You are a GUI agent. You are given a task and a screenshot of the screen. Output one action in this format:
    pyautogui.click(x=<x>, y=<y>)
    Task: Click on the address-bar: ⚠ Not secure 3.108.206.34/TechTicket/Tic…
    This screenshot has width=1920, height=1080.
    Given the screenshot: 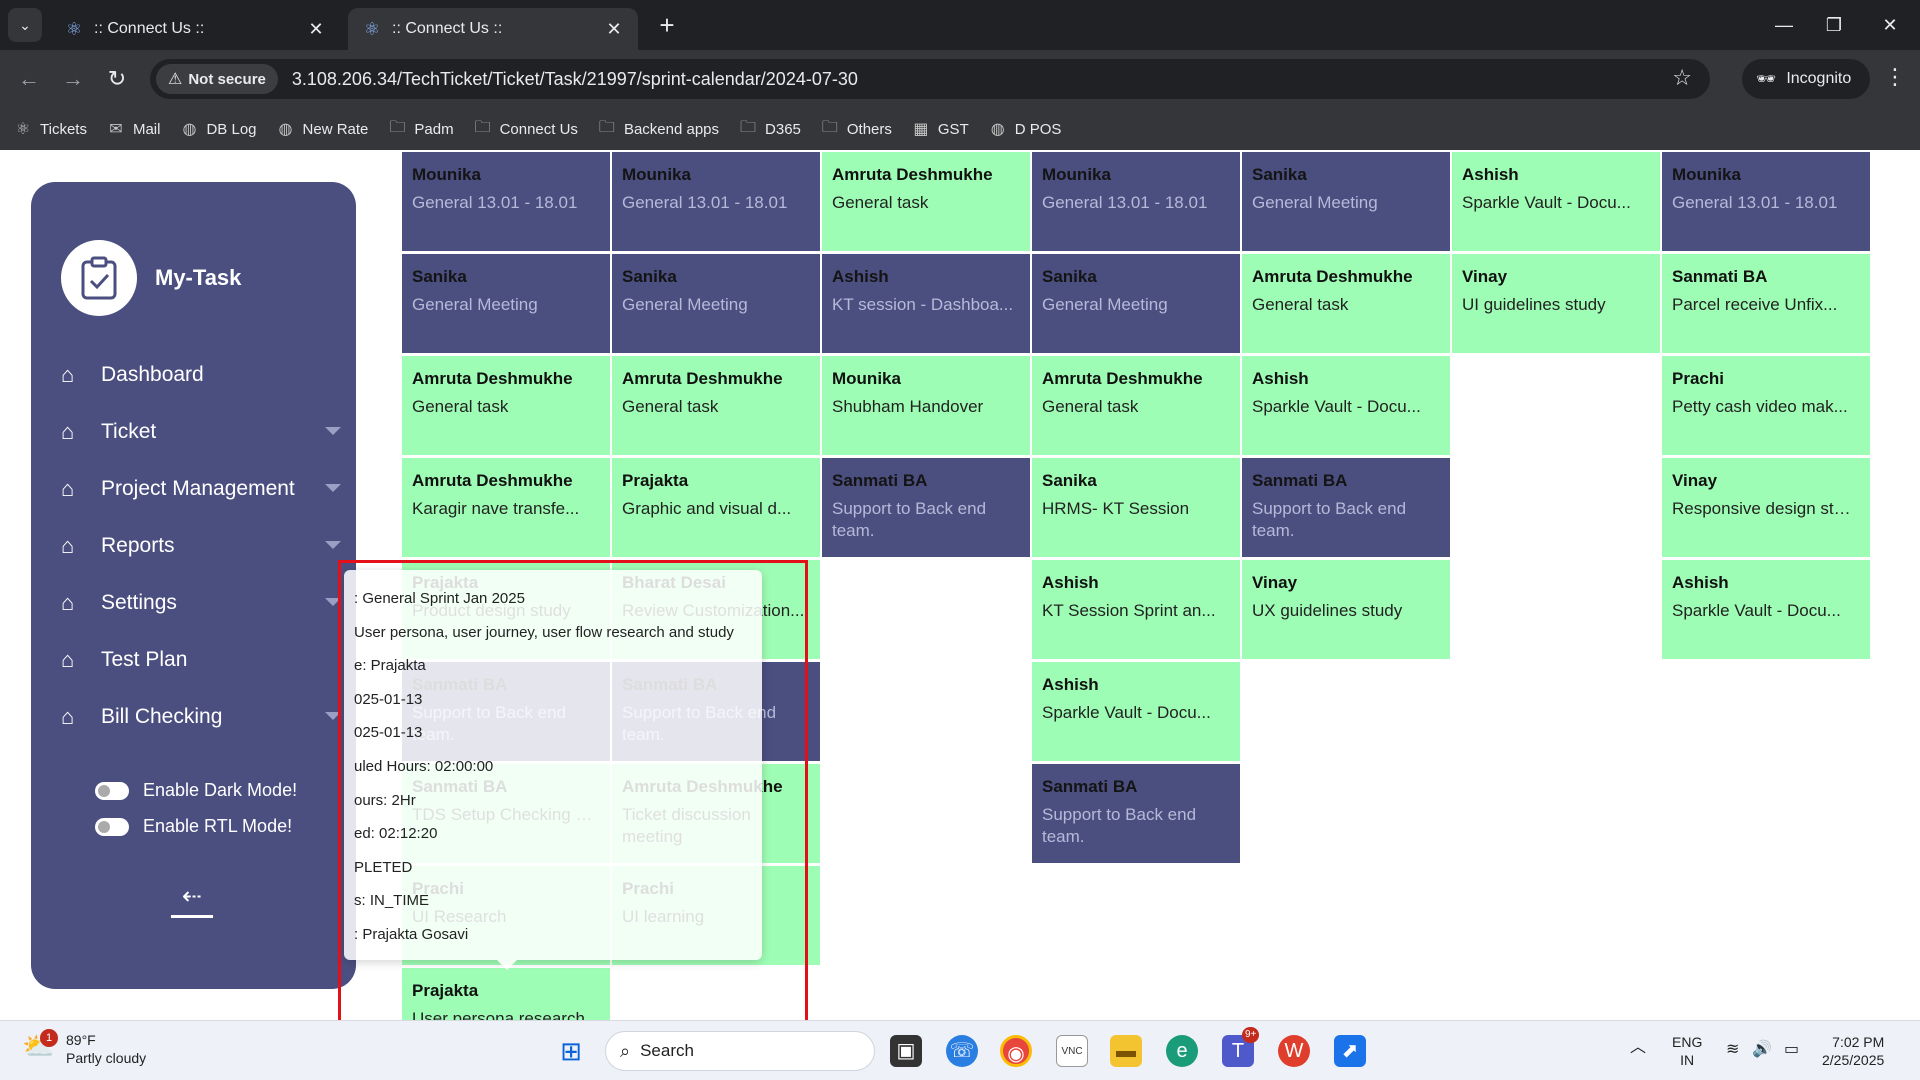 What is the action you would take?
    pyautogui.click(x=930, y=79)
    